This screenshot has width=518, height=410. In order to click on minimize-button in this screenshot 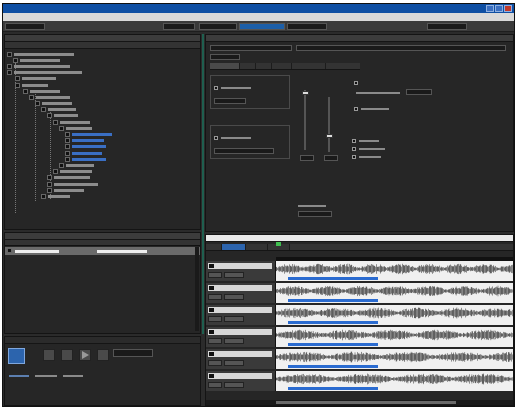, I will do `click(490, 8)`.